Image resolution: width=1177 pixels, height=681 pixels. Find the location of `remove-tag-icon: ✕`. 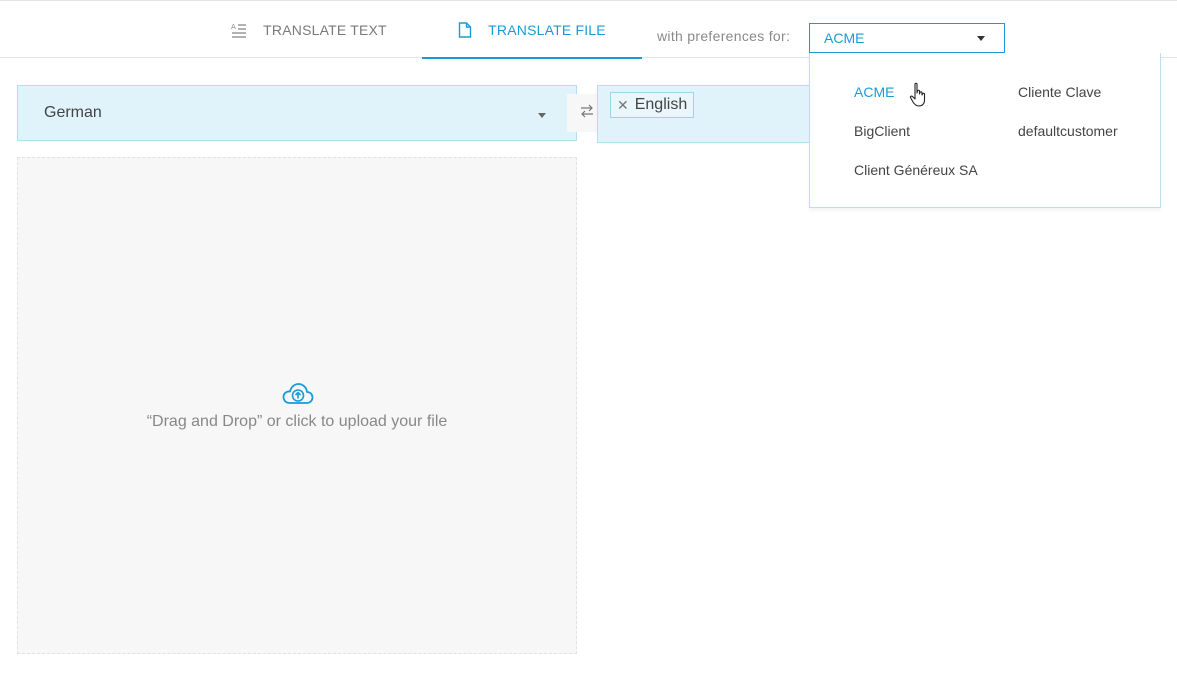

remove-tag-icon: ✕ is located at coordinates (623, 105).